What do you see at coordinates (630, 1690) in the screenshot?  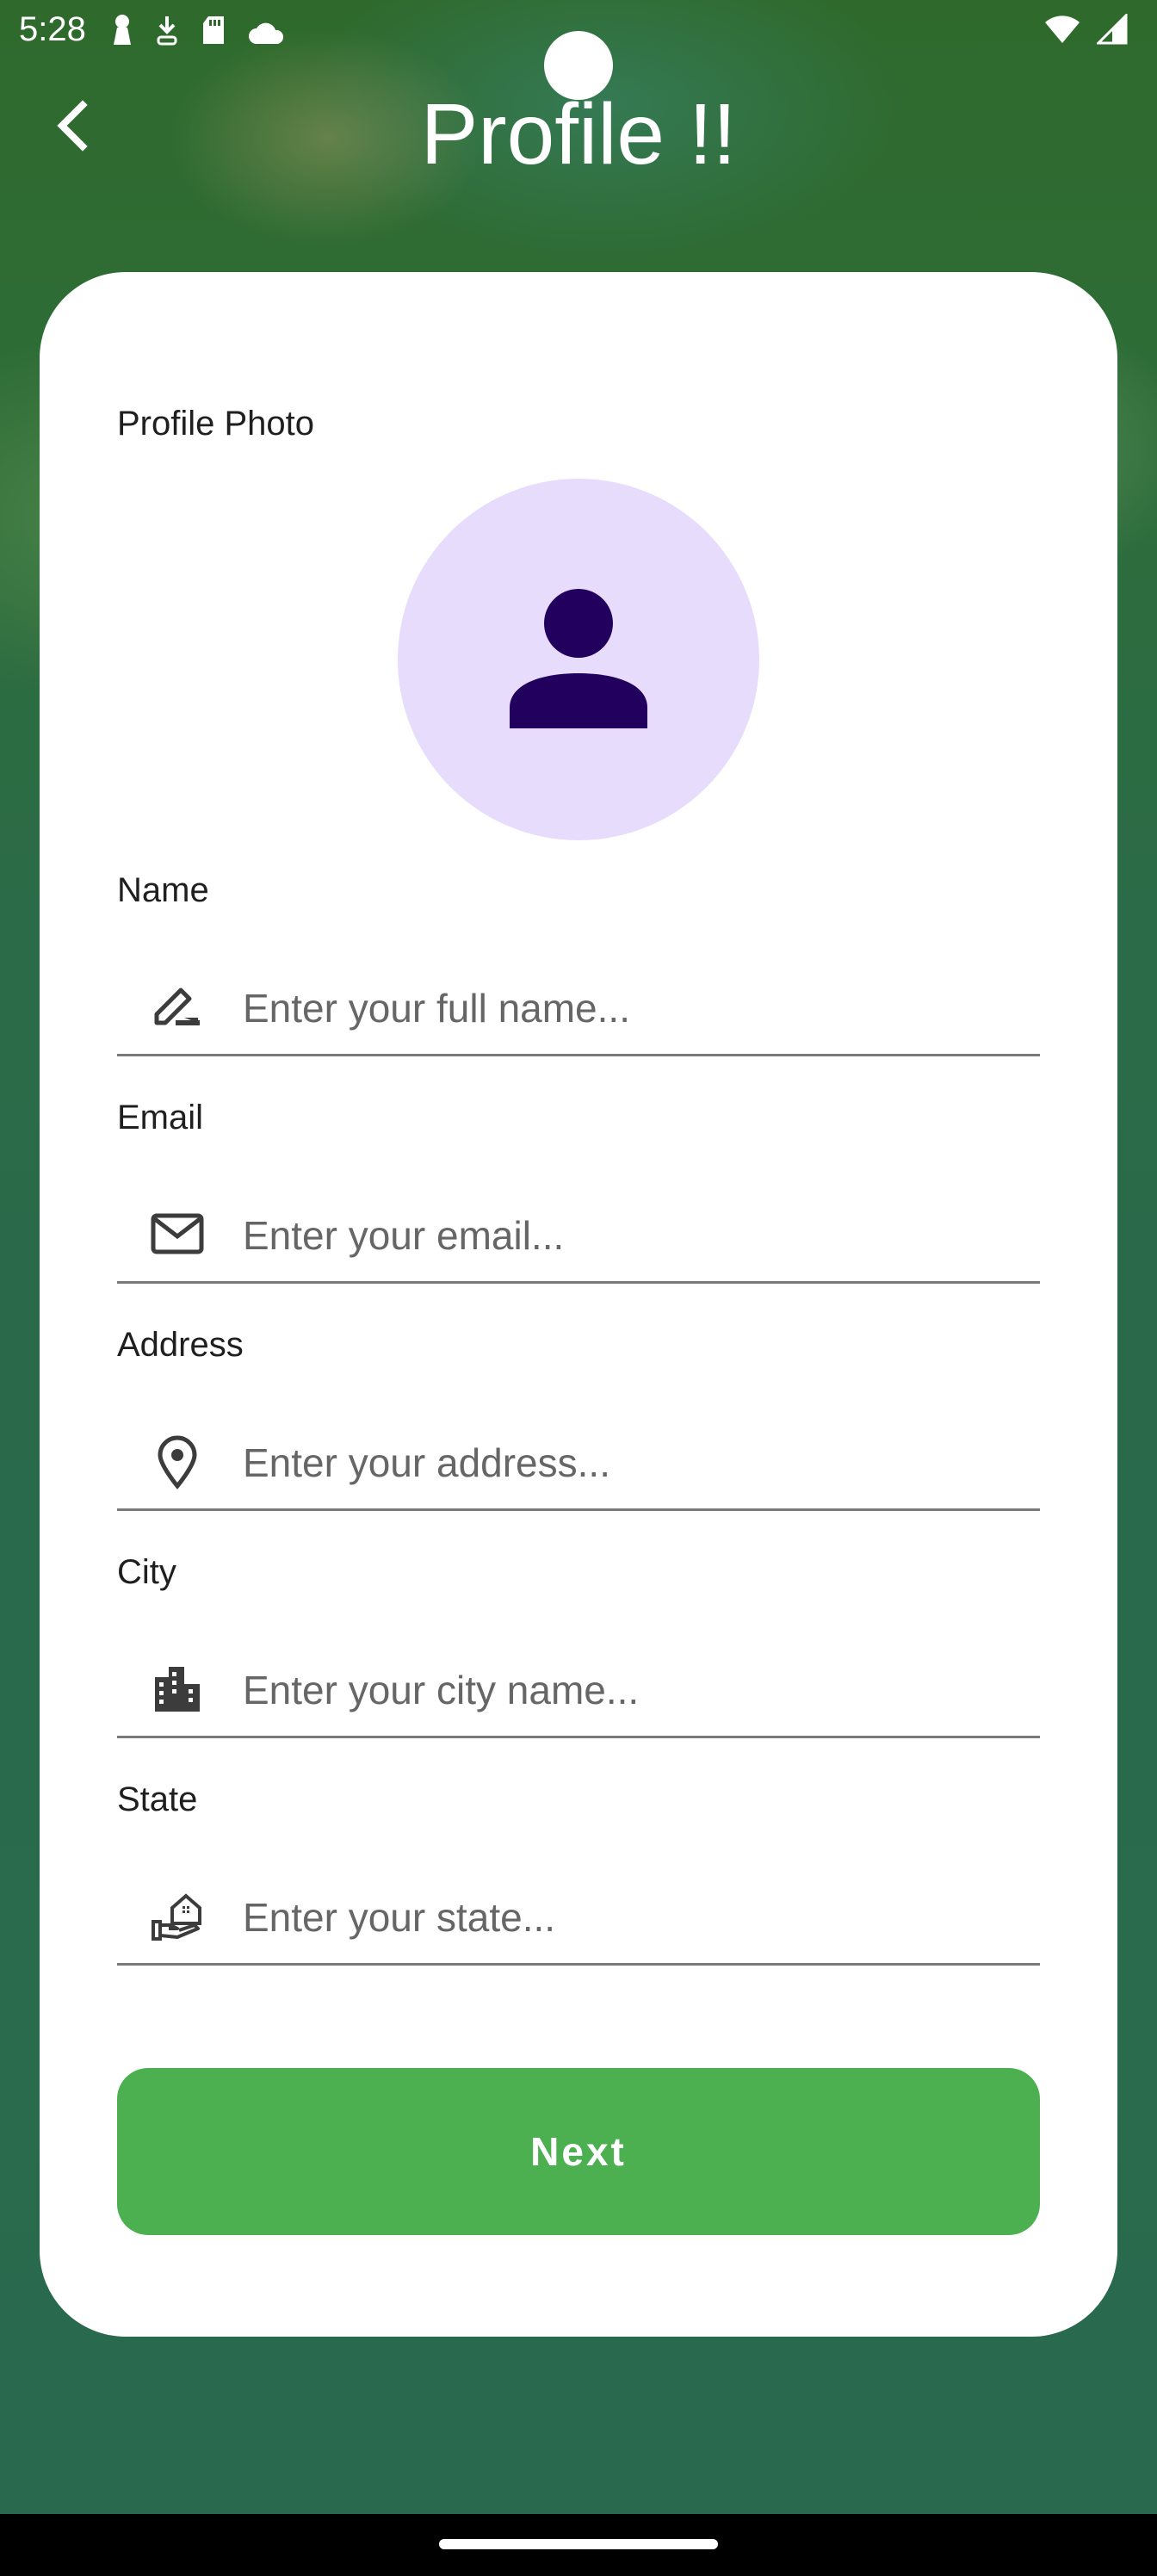 I see `city-input` at bounding box center [630, 1690].